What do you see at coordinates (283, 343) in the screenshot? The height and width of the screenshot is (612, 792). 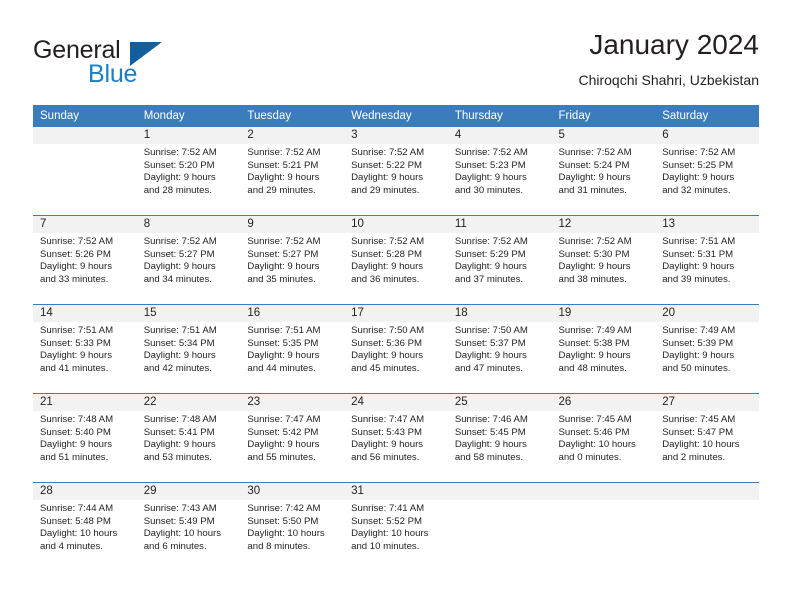 I see `sunset-time: Sunset: 5:35 PM` at bounding box center [283, 343].